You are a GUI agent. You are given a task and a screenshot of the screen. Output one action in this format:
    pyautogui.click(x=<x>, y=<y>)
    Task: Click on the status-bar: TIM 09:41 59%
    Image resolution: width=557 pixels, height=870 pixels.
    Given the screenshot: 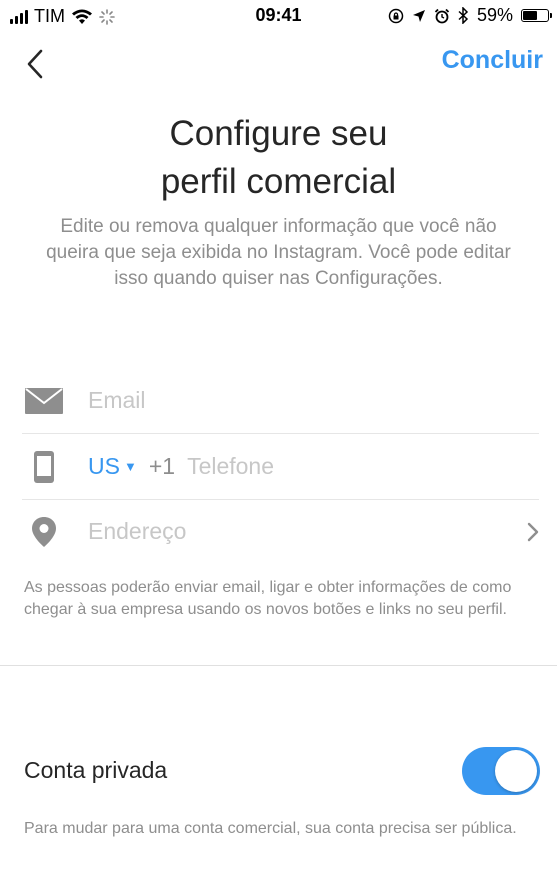 What is the action you would take?
    pyautogui.click(x=278, y=17)
    